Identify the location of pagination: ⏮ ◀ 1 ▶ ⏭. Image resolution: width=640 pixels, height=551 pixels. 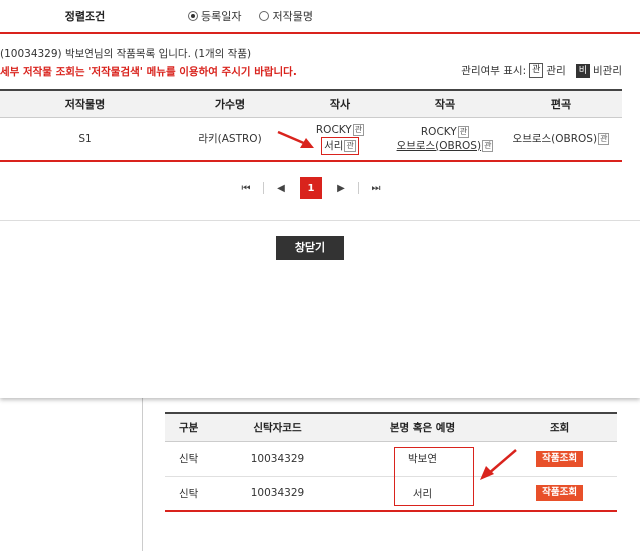
(311, 188).